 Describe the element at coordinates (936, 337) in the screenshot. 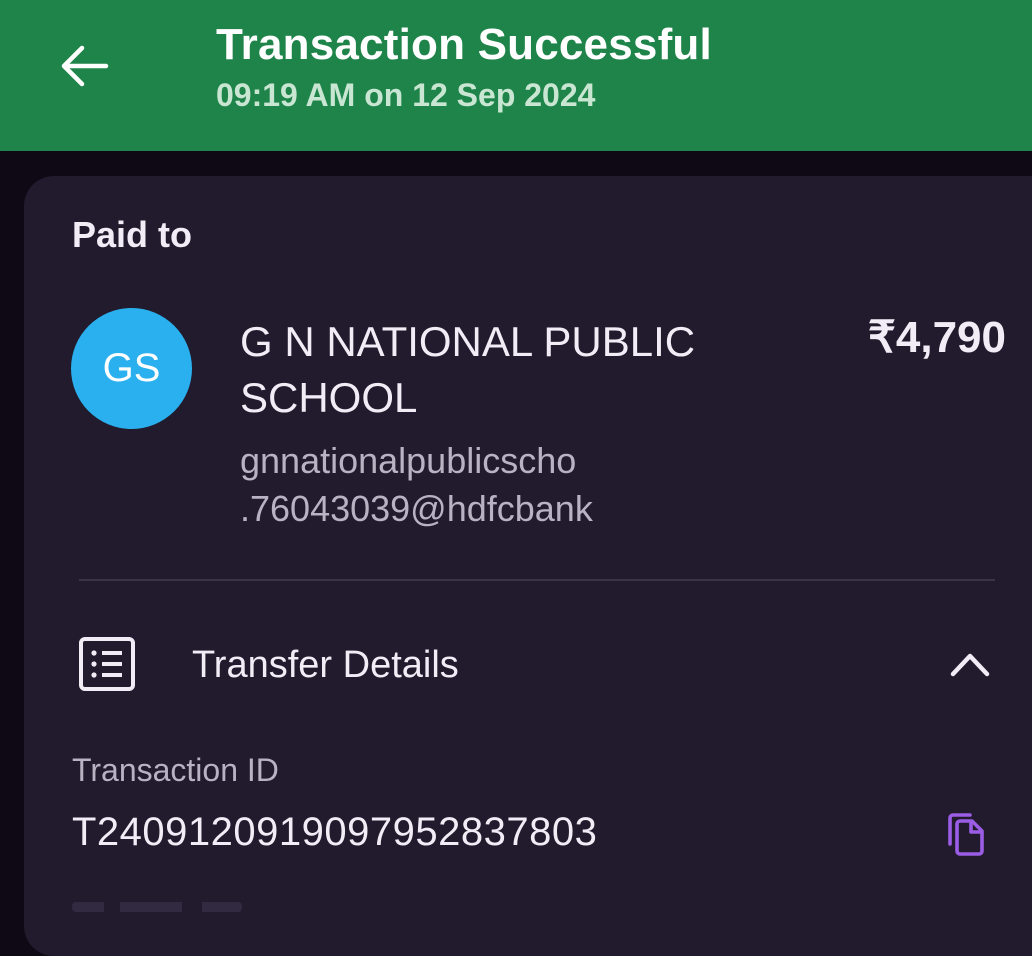

I see `payment-amount: ₹4,790` at that location.